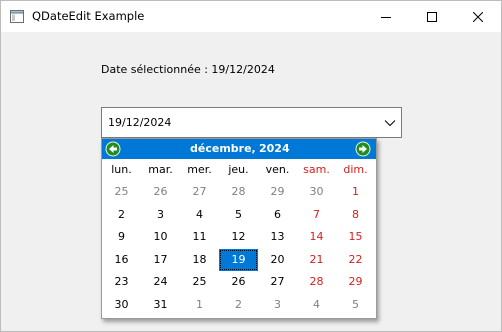 The width and height of the screenshot is (502, 332). I want to click on weekday-label: jeu., so click(238, 169).